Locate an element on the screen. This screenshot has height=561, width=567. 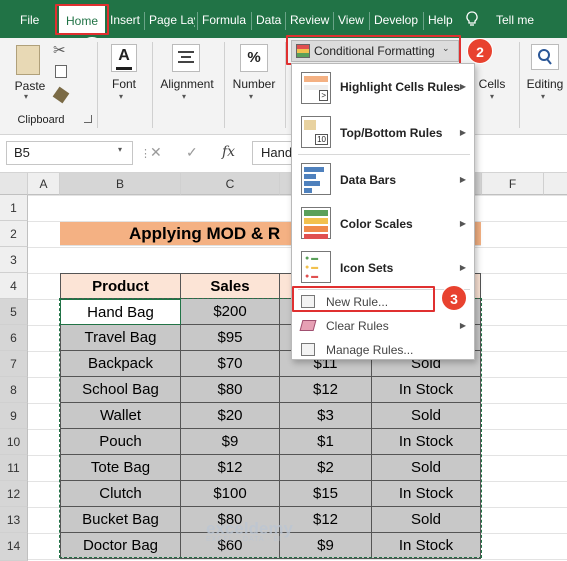
tab-data: Data is located at coordinates (269, 19).